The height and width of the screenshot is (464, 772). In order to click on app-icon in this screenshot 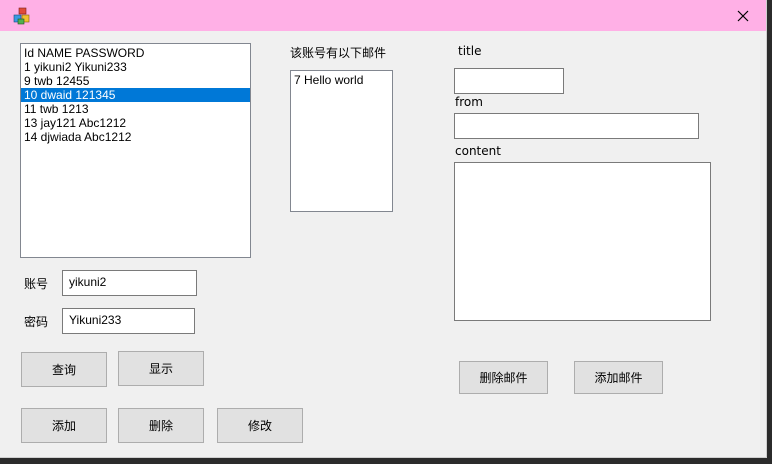, I will do `click(21, 16)`.